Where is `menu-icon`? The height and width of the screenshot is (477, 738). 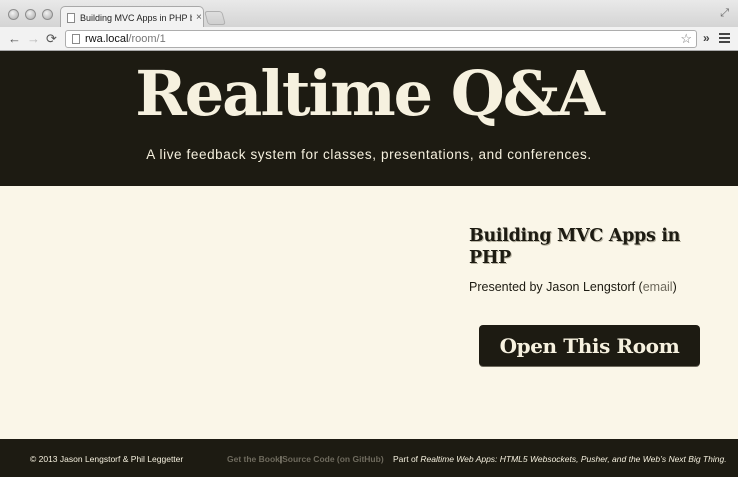
menu-icon is located at coordinates (724, 39).